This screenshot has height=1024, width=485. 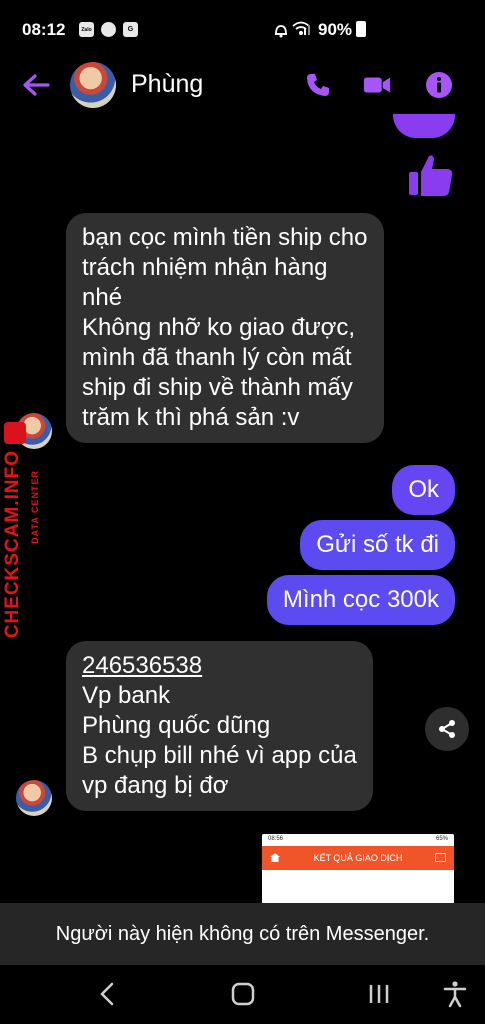 I want to click on status-time: 08:12, so click(x=44, y=29).